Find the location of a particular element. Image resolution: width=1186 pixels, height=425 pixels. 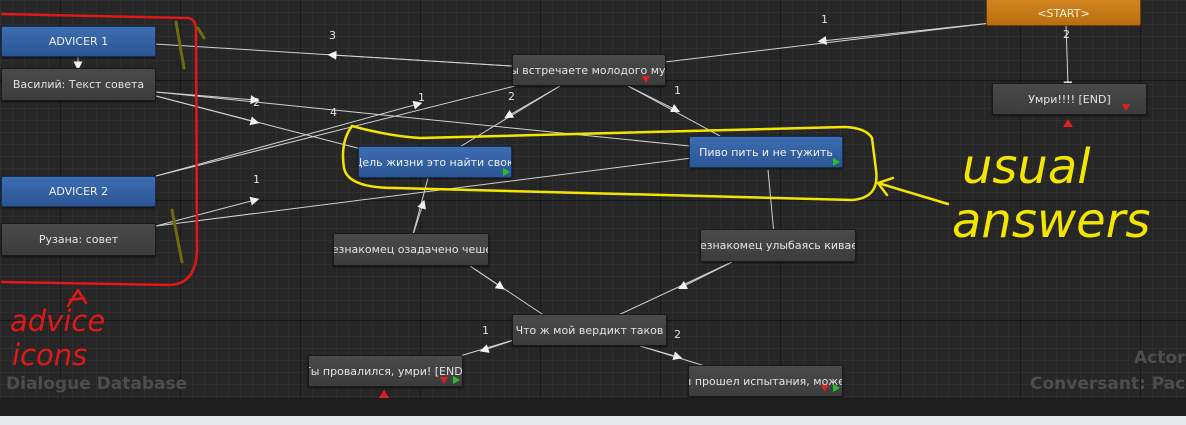

advice-icons-annotation-line2: icons is located at coordinates (50, 355).